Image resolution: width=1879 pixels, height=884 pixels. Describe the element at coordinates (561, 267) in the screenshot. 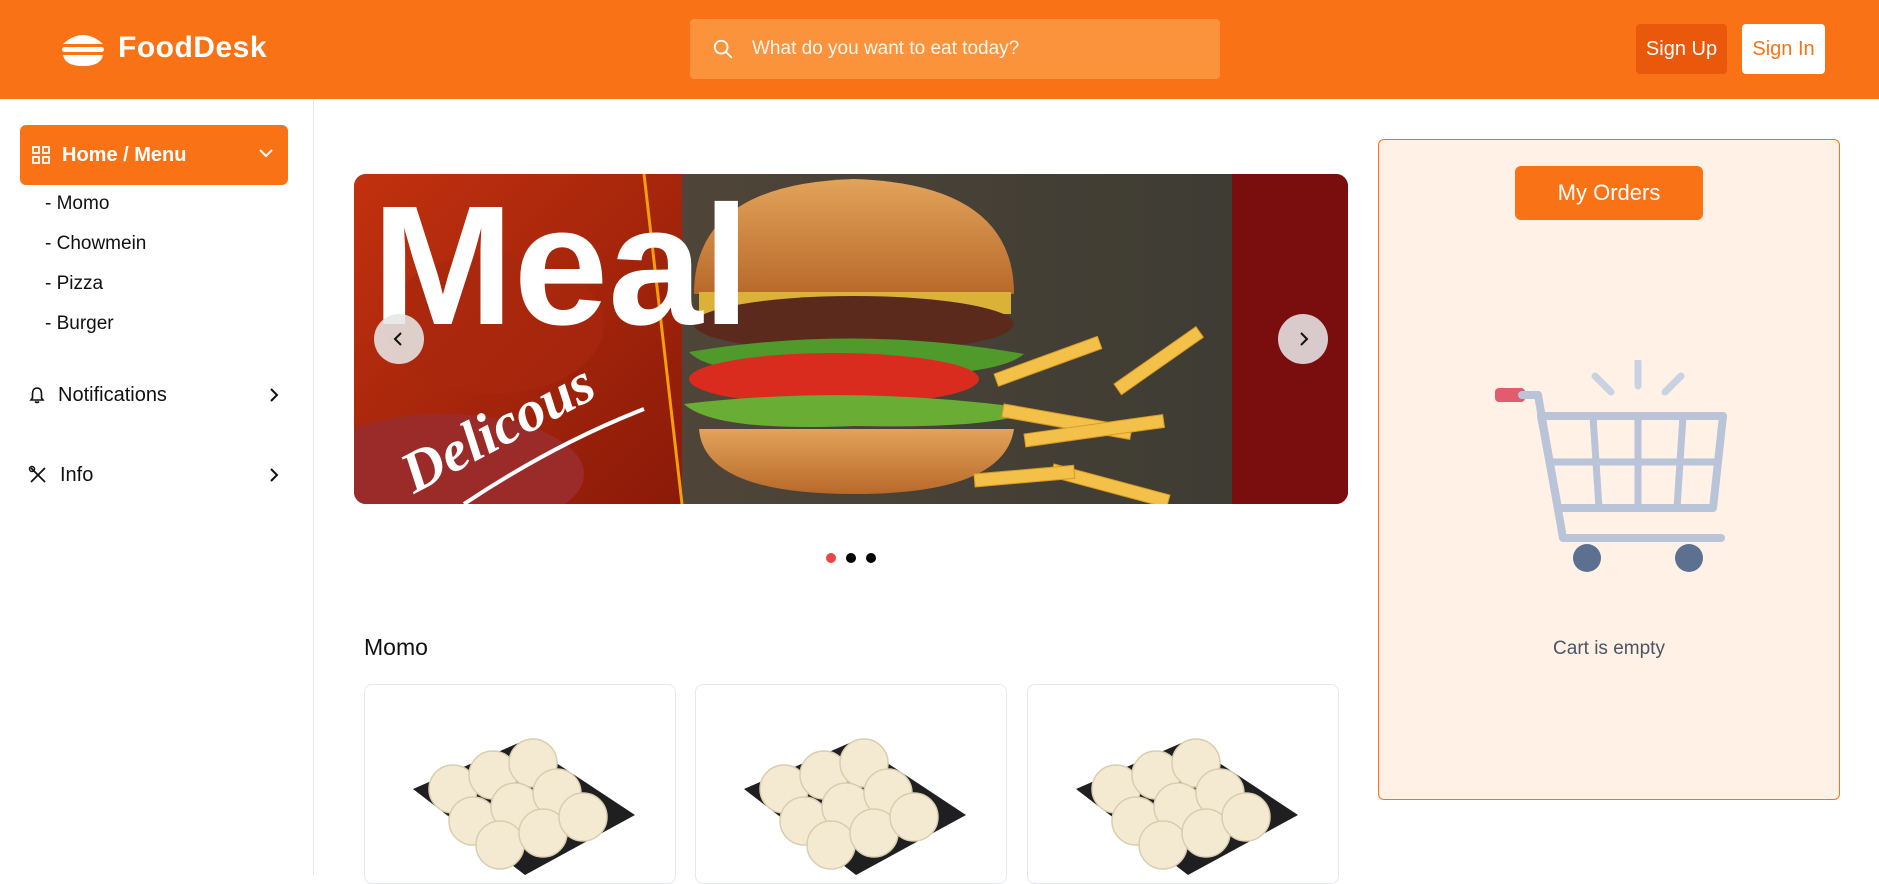

I see `banner-headline: Meal` at that location.